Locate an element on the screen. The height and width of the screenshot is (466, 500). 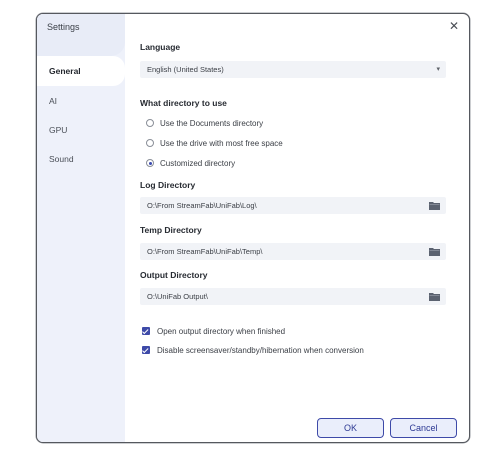
output-directory-value: O:\UniFab Output\ is located at coordinates (177, 296).